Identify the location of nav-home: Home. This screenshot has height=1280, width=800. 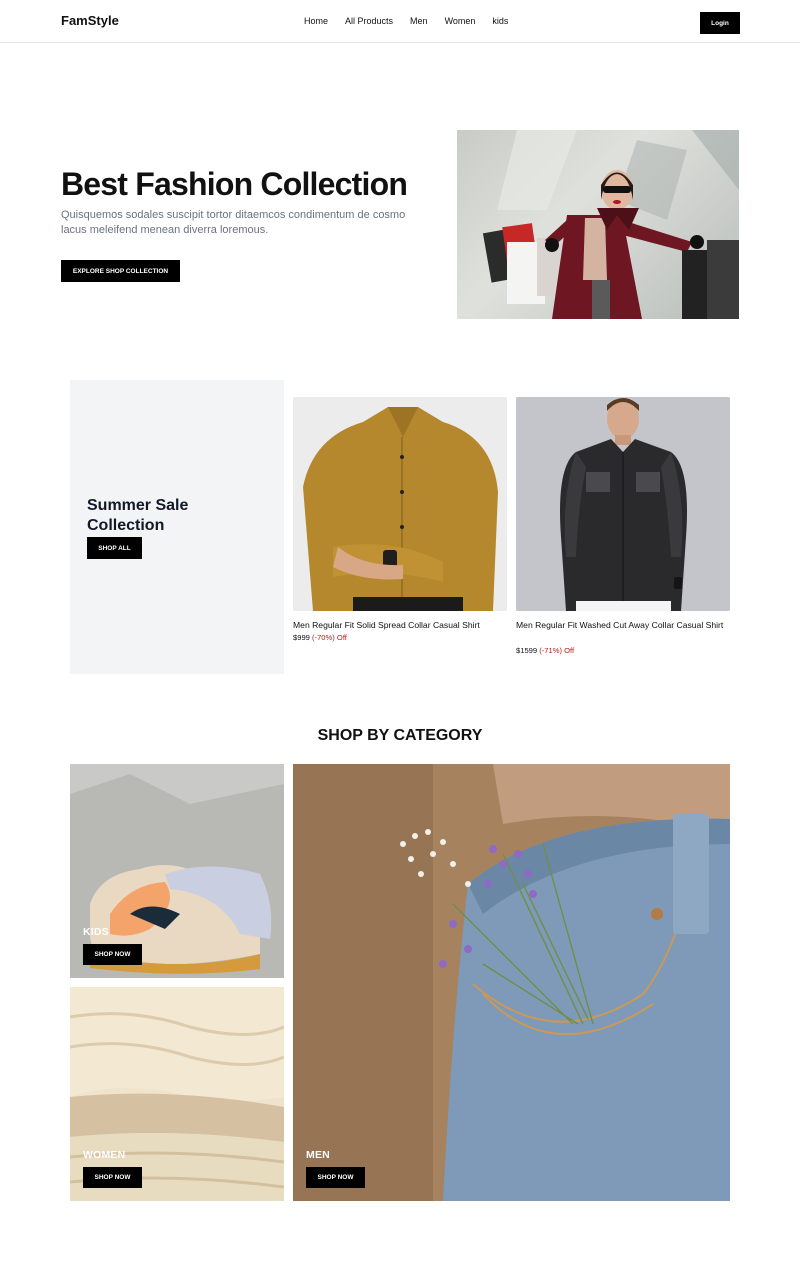
(316, 21).